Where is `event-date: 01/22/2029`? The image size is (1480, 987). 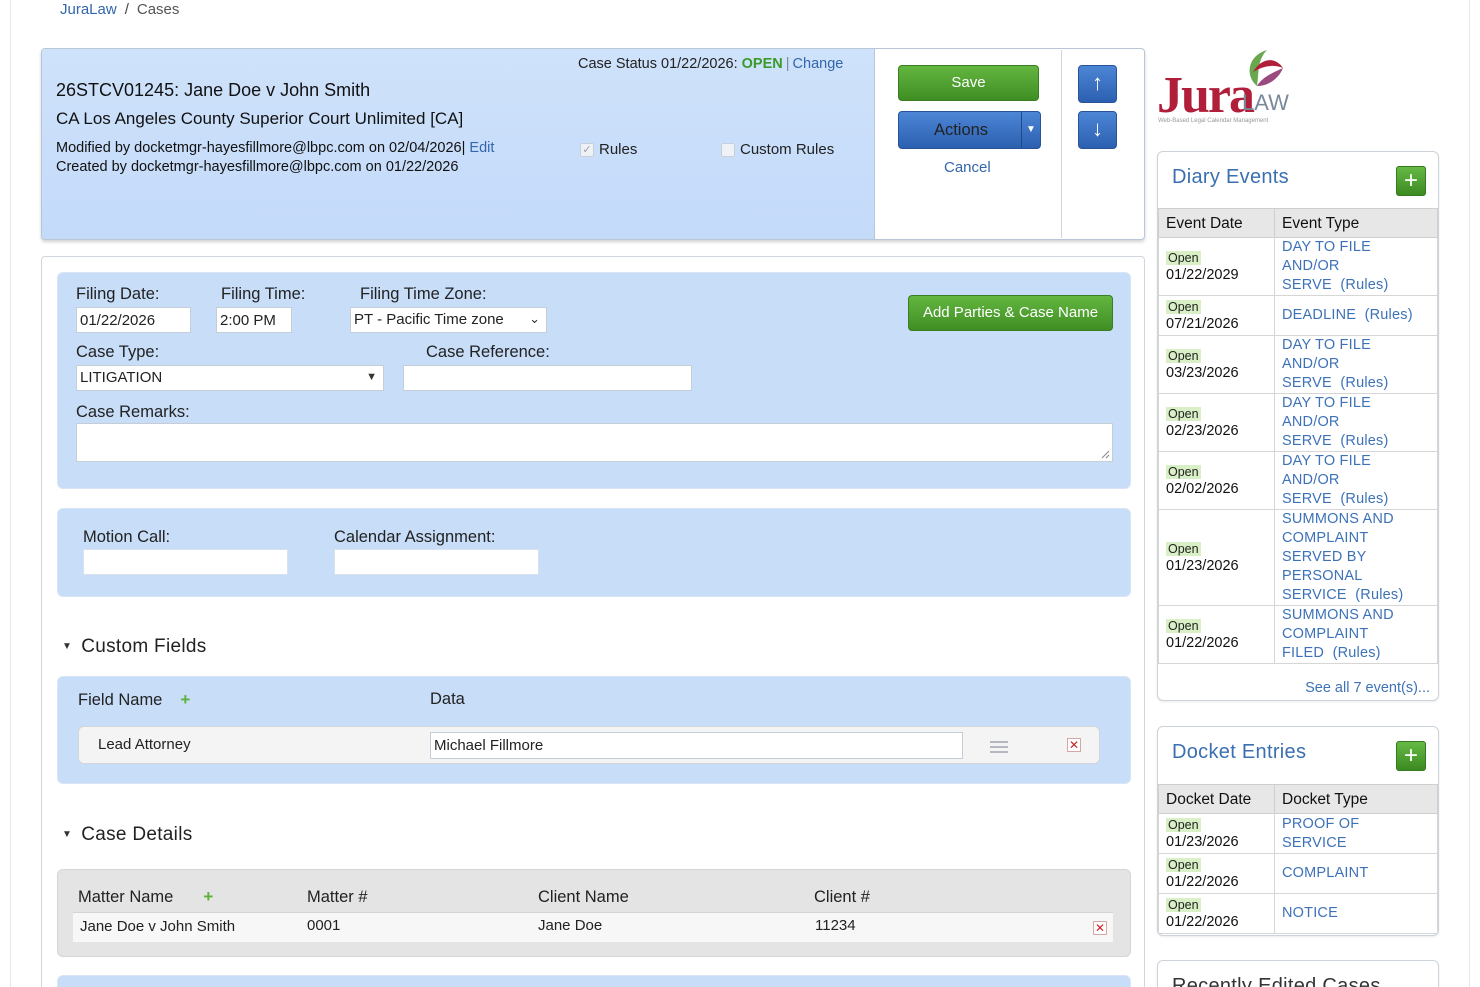
event-date: 01/22/2029 is located at coordinates (1202, 275).